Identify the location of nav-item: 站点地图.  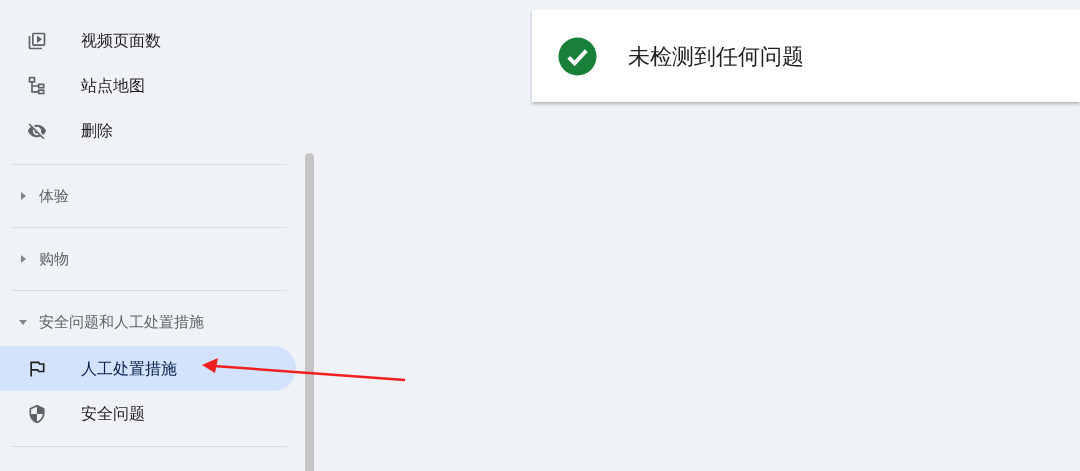
(148, 85).